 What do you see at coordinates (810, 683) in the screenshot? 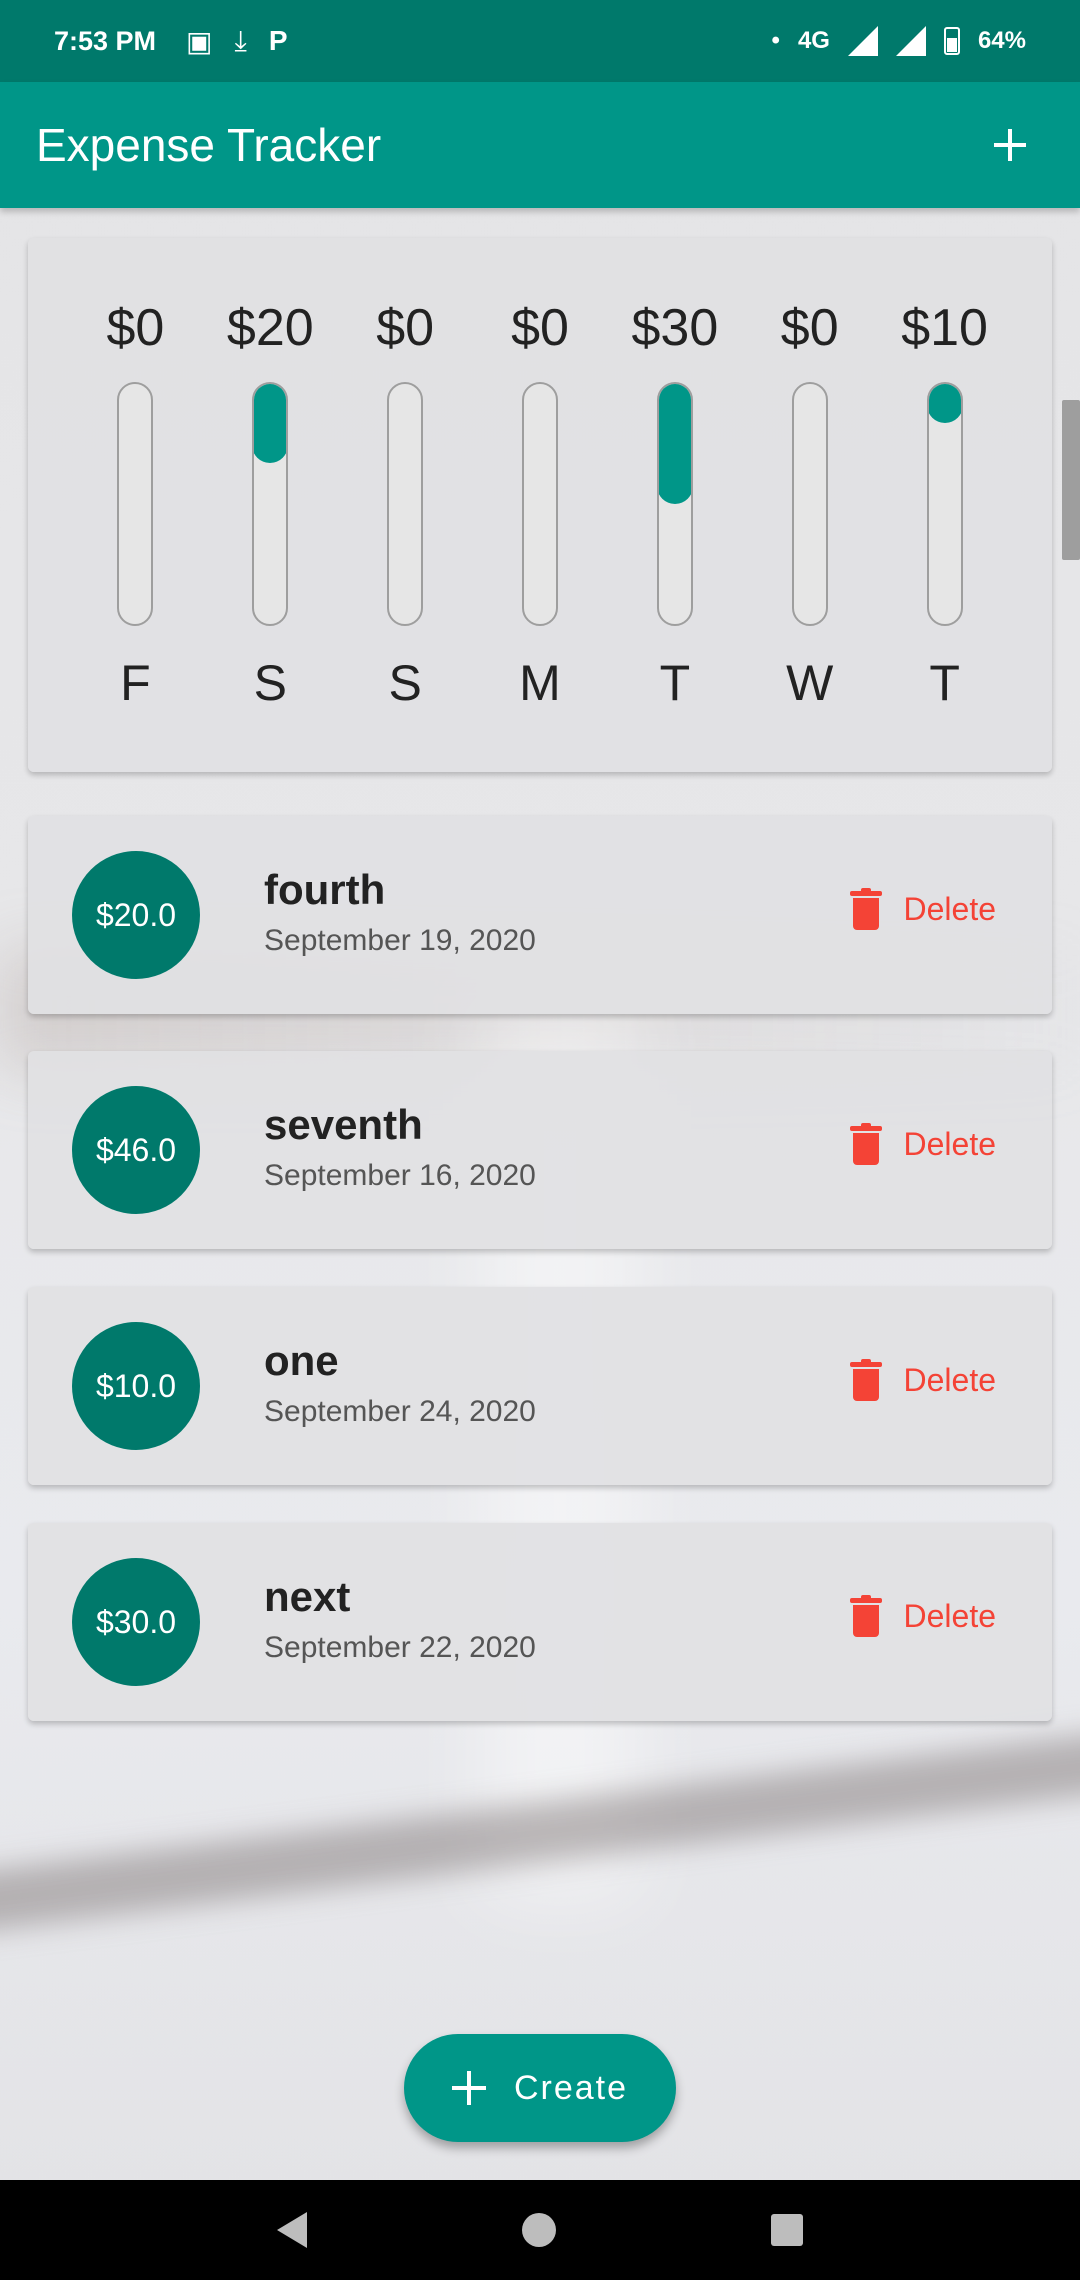
I see `chart-day-label: W` at bounding box center [810, 683].